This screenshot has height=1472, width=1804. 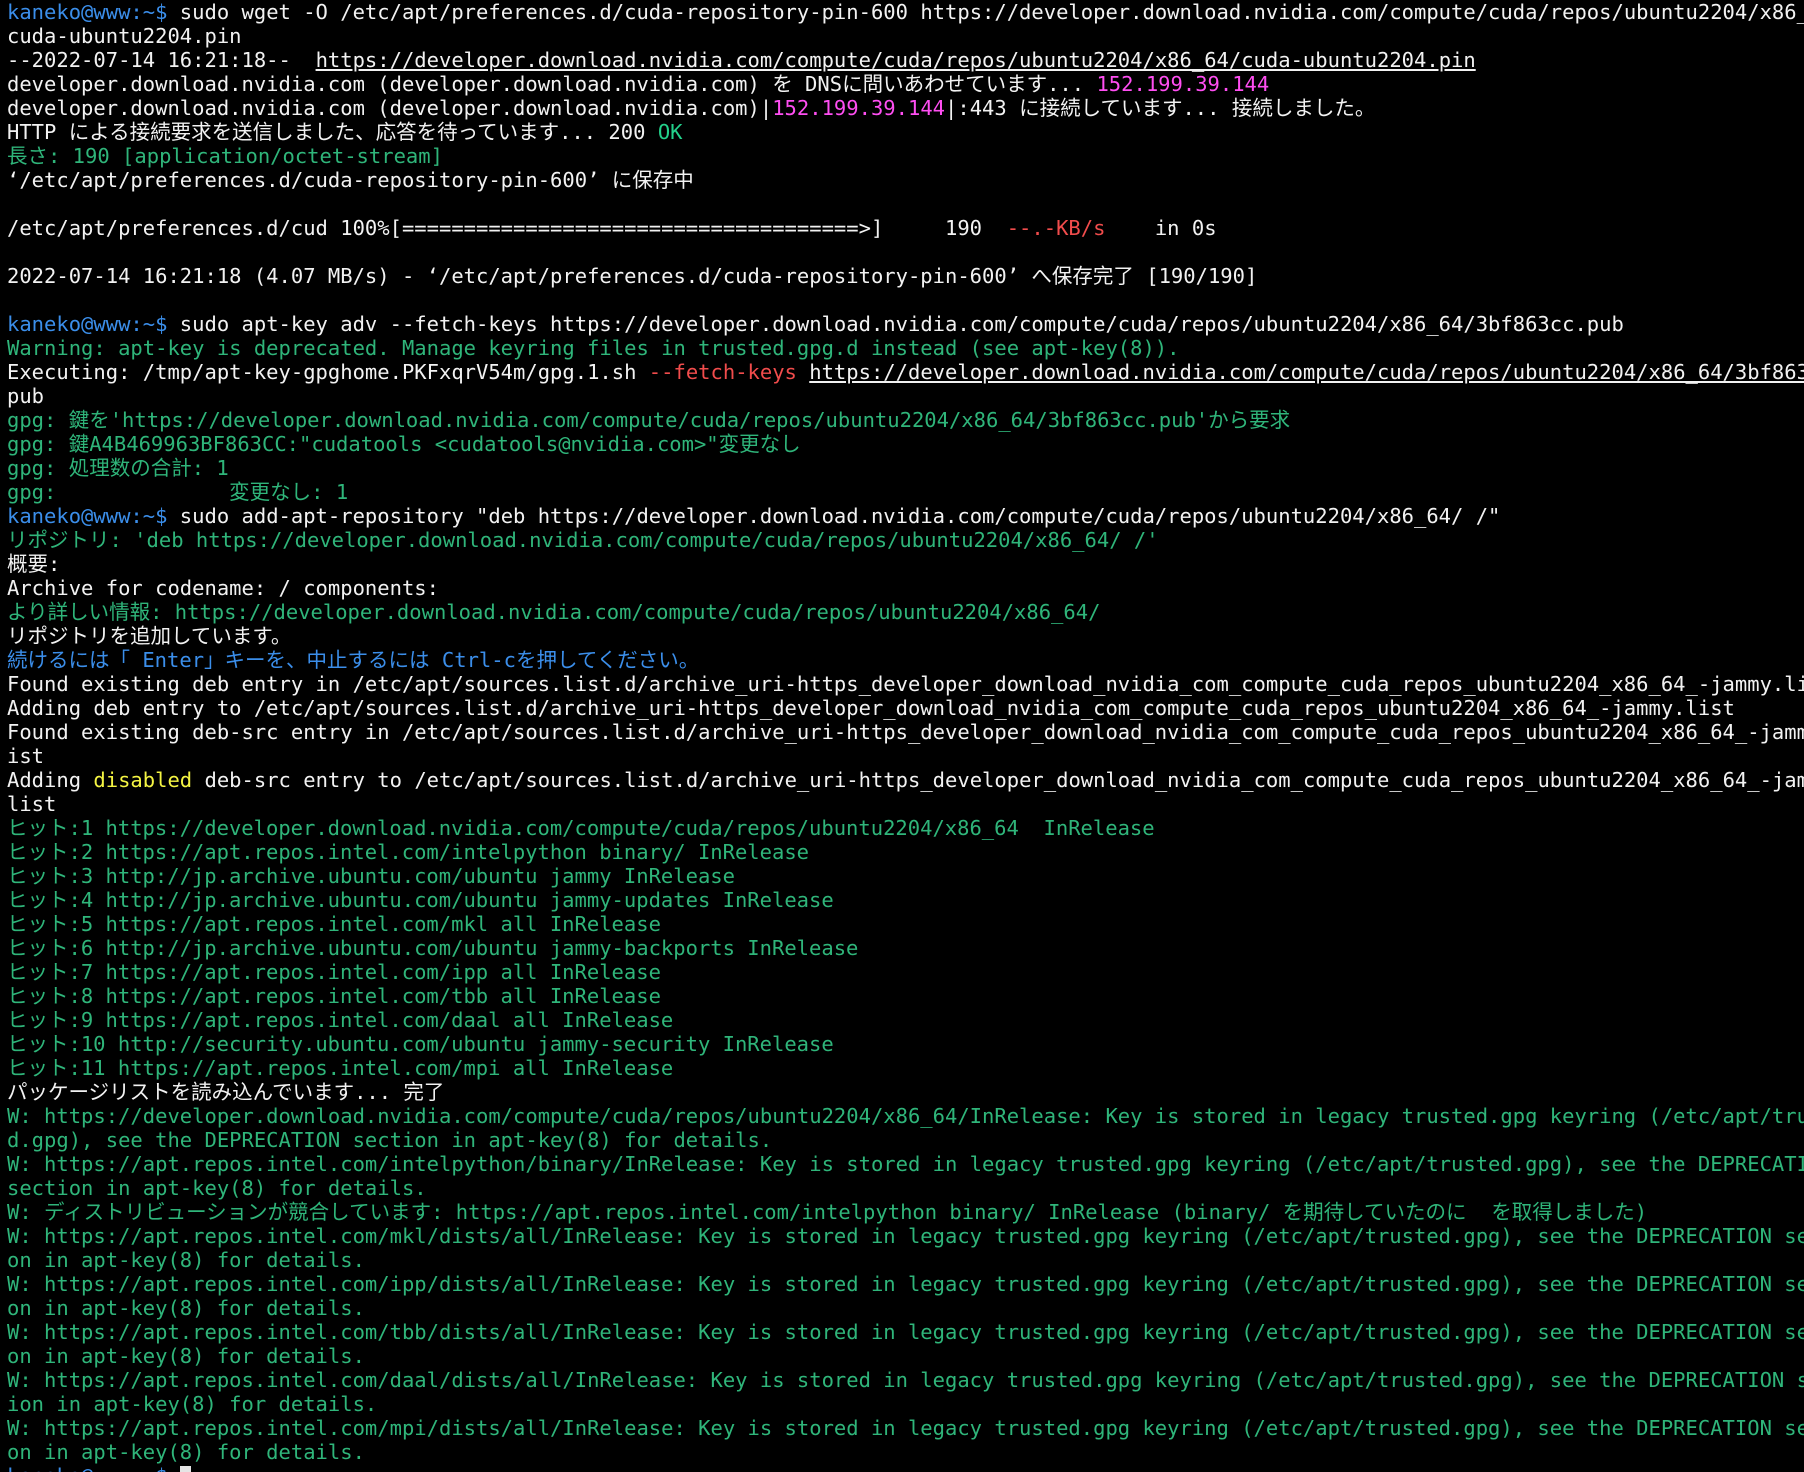 I want to click on terminal-text: list, so click(x=32, y=804).